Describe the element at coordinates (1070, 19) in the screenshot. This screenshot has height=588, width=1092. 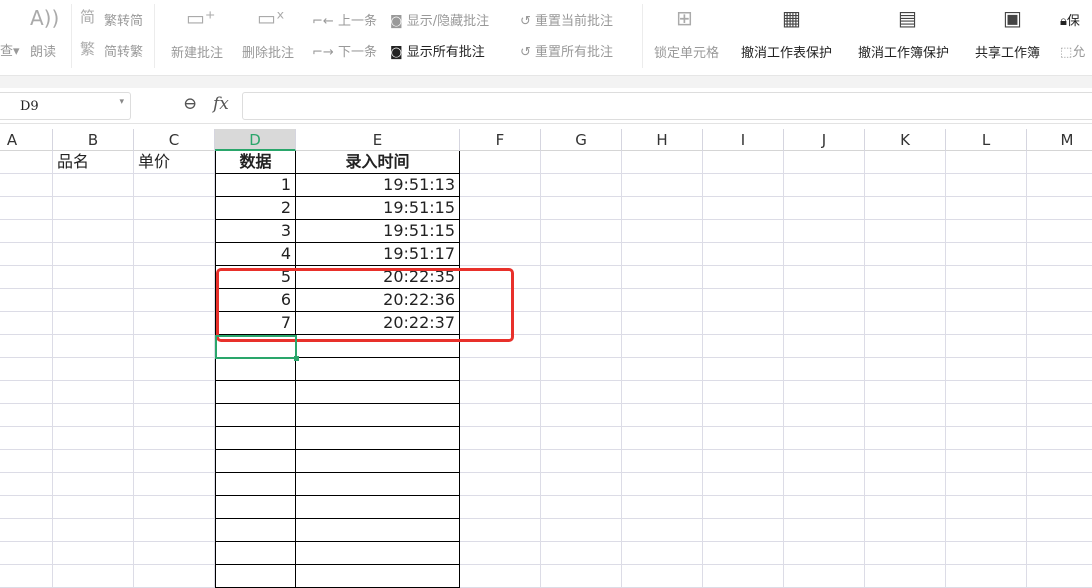
I see `protect-button: 🔒︎保` at that location.